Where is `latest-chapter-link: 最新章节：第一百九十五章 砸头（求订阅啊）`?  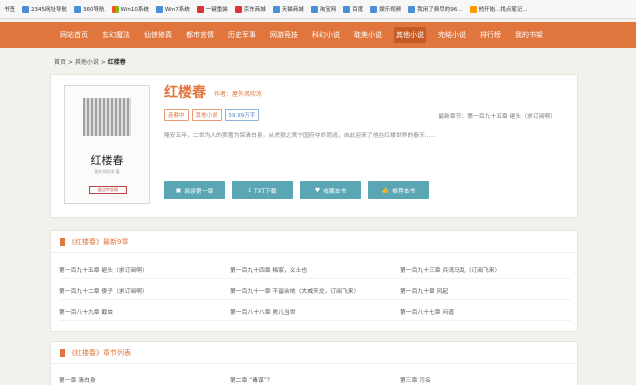
latest-chapter-link: 最新章节：第一百九十五章 砸头（求订阅啊） is located at coordinates (497, 115).